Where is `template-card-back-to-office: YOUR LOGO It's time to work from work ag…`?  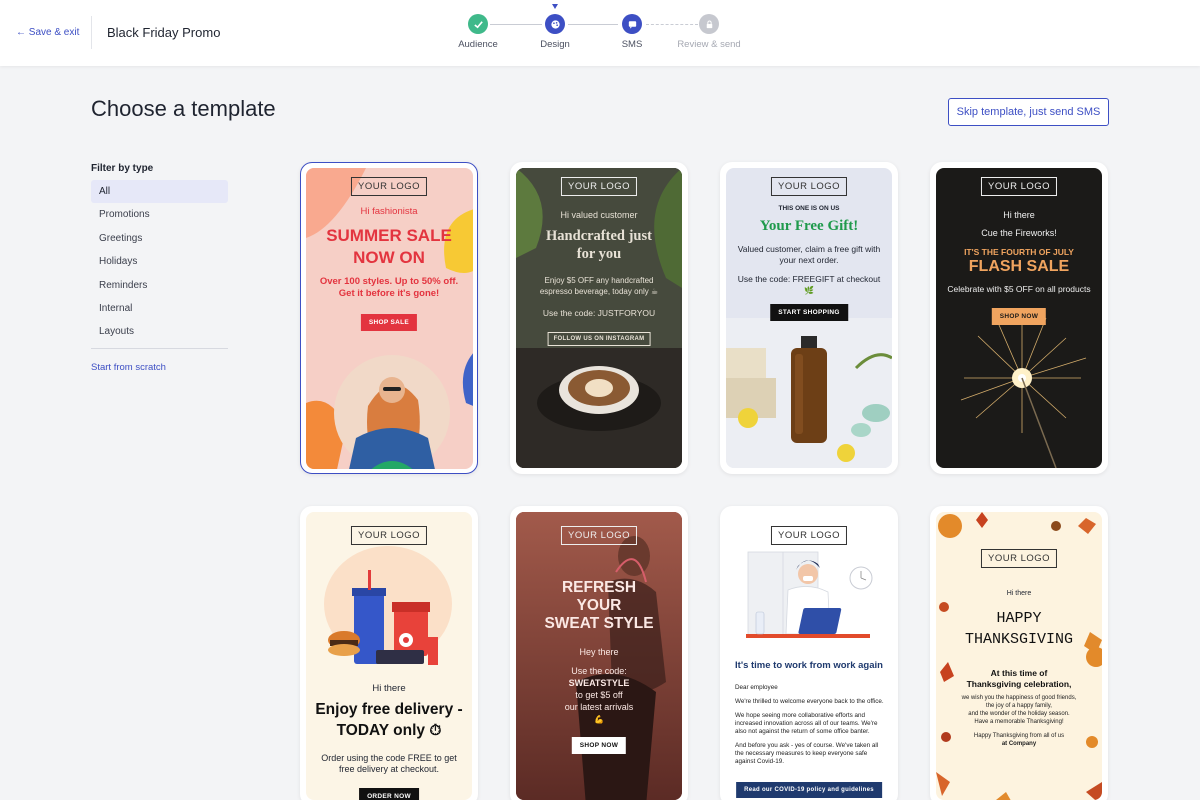 template-card-back-to-office: YOUR LOGO It's time to work from work ag… is located at coordinates (809, 653).